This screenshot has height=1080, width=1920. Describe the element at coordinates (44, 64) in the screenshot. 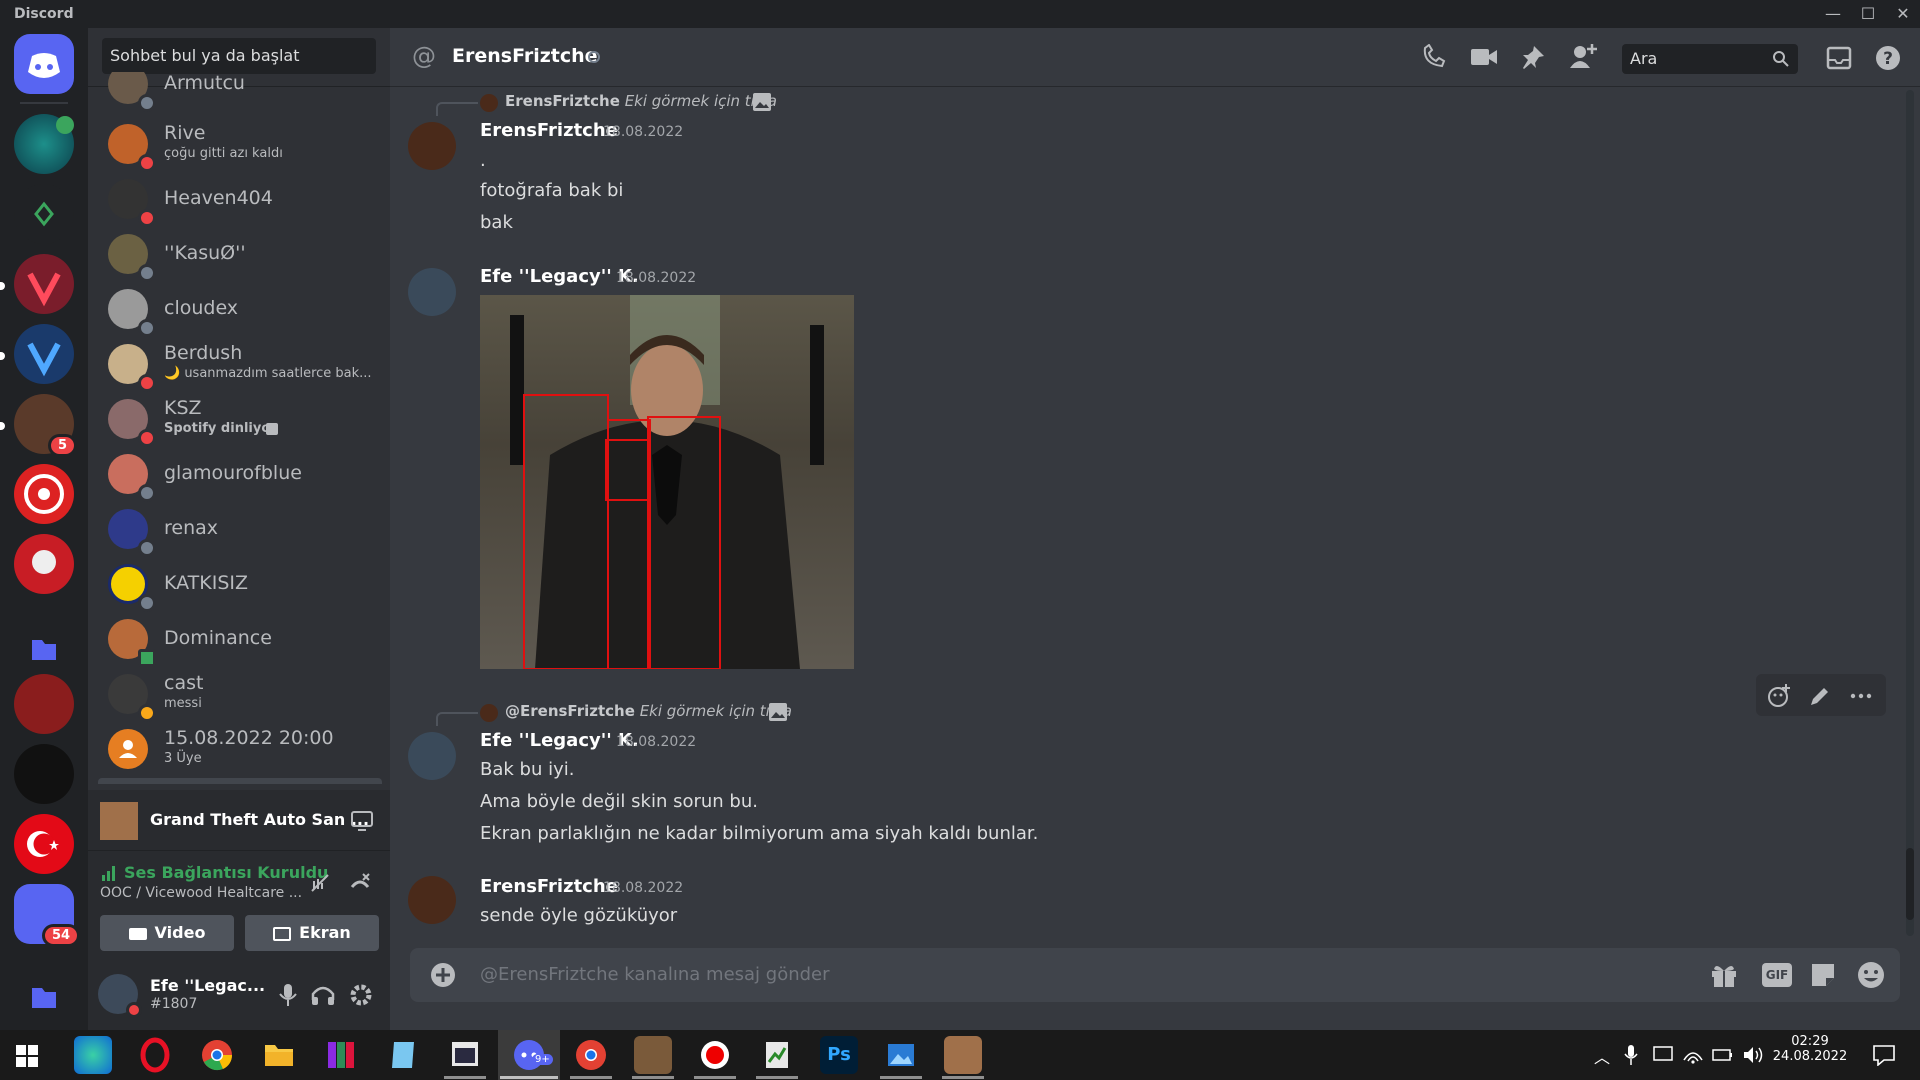

I see `home-button` at that location.